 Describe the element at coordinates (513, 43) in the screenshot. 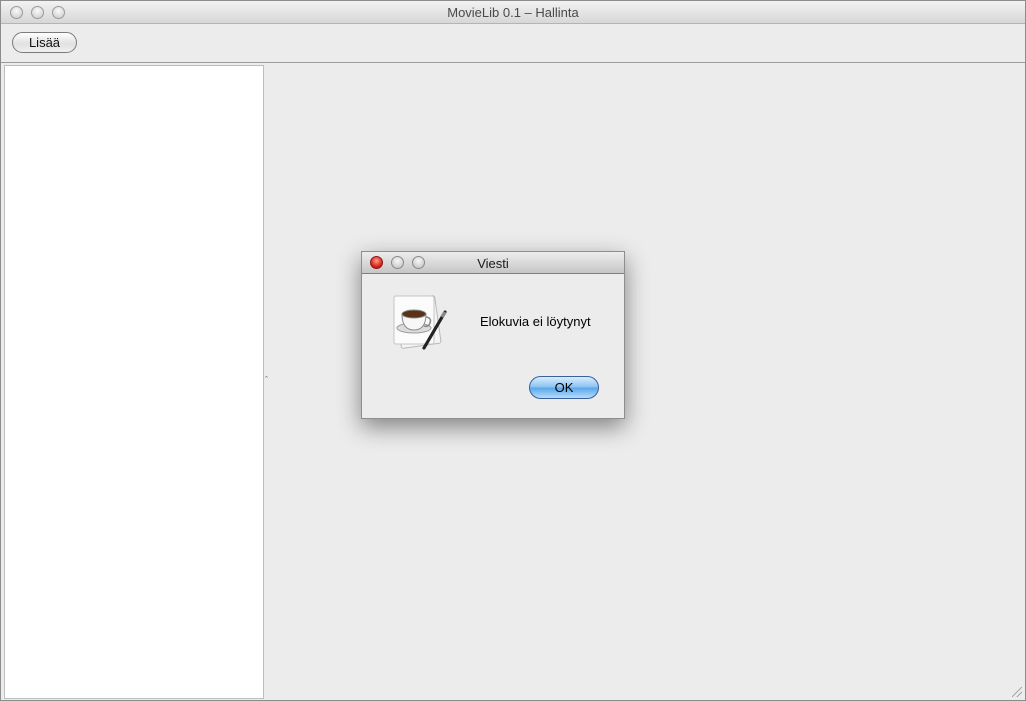

I see `toolbar: Lisää` at that location.